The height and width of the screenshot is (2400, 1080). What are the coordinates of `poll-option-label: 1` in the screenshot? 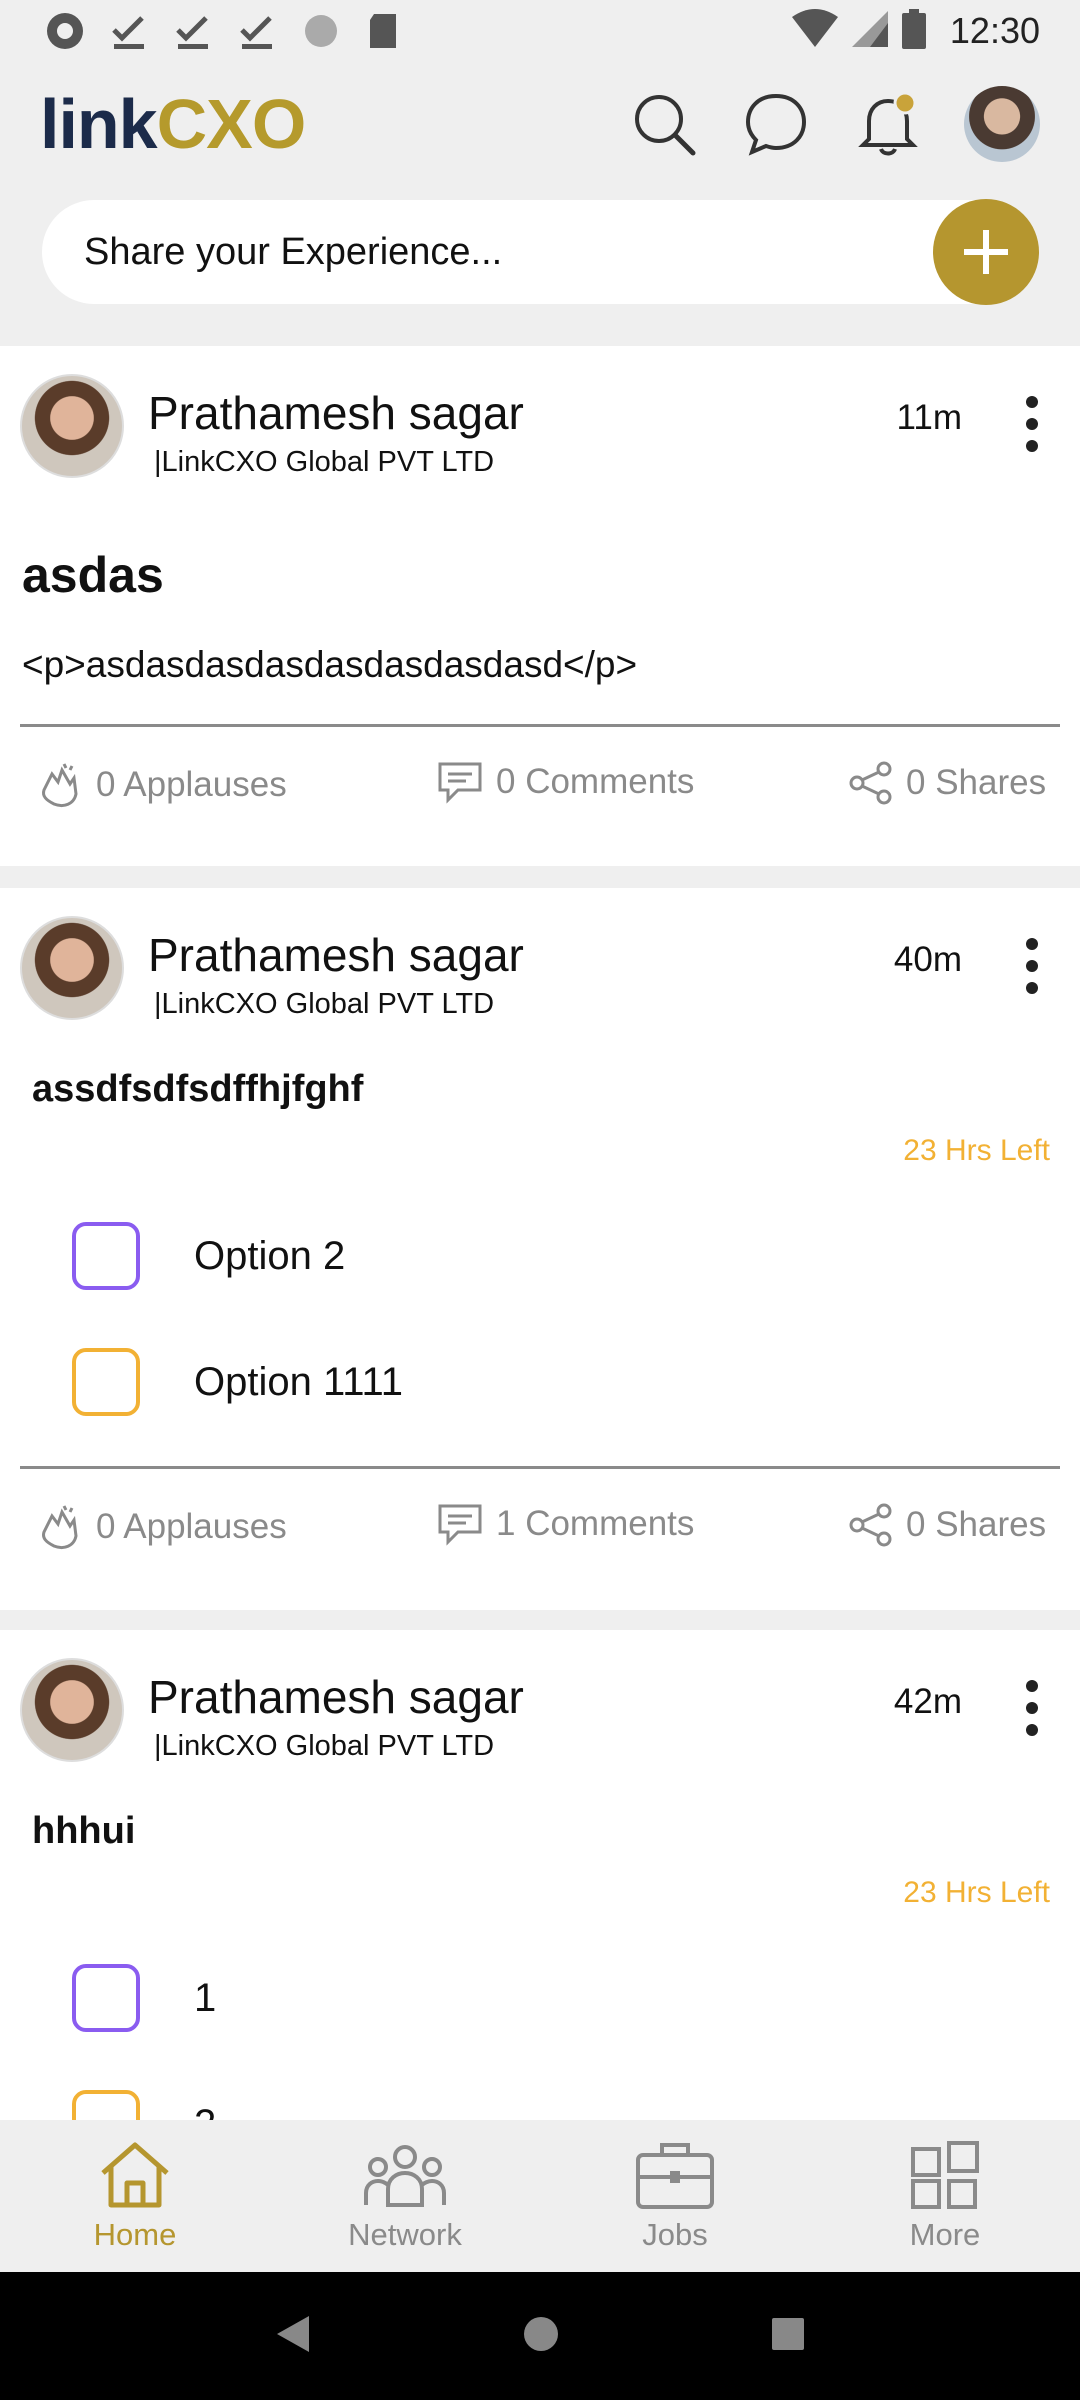 It's located at (205, 1997).